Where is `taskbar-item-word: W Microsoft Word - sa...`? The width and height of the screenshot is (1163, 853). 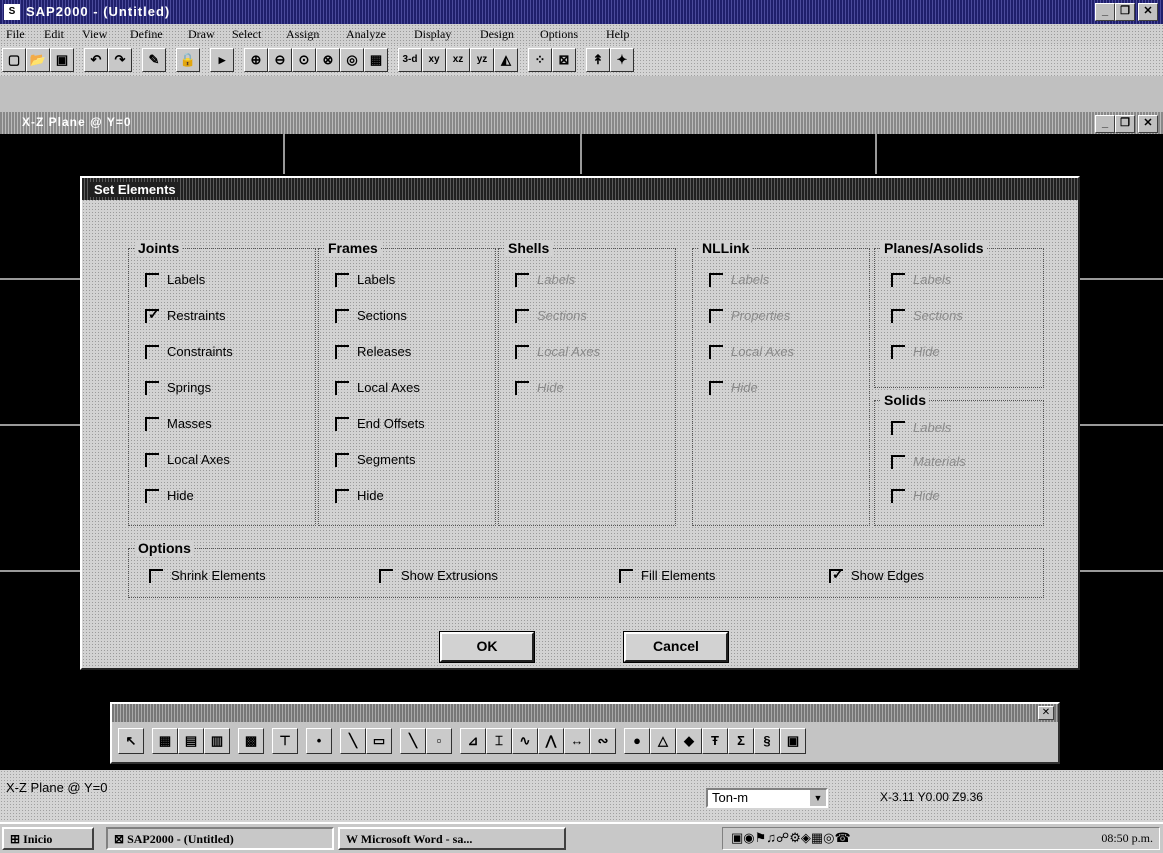
taskbar-item-word: W Microsoft Word - sa... is located at coordinates (452, 838).